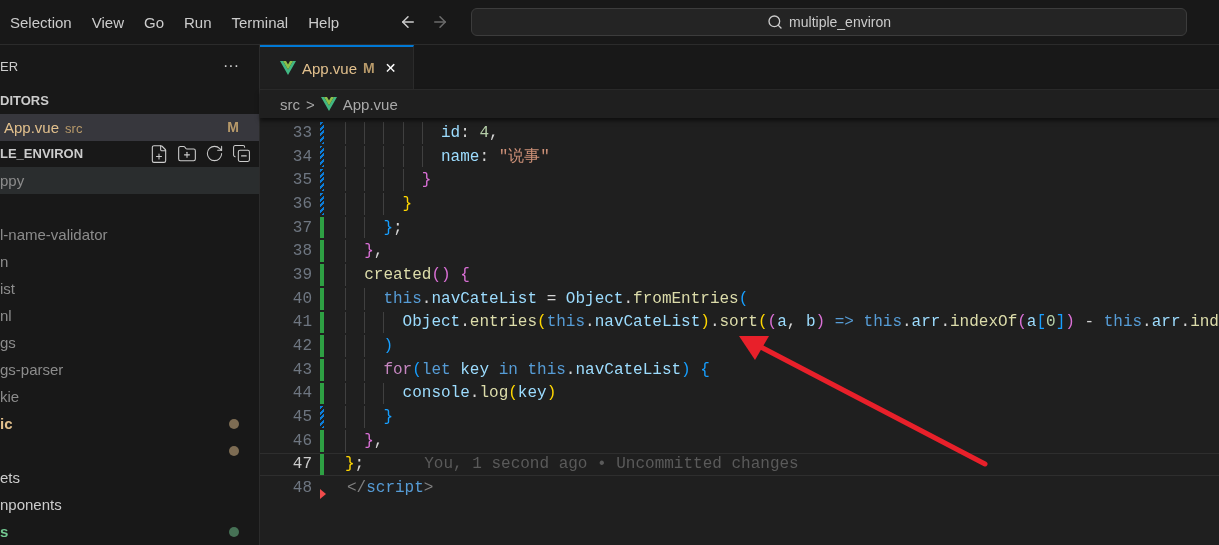  What do you see at coordinates (24, 101) in the screenshot?
I see `section-title: DITORS` at bounding box center [24, 101].